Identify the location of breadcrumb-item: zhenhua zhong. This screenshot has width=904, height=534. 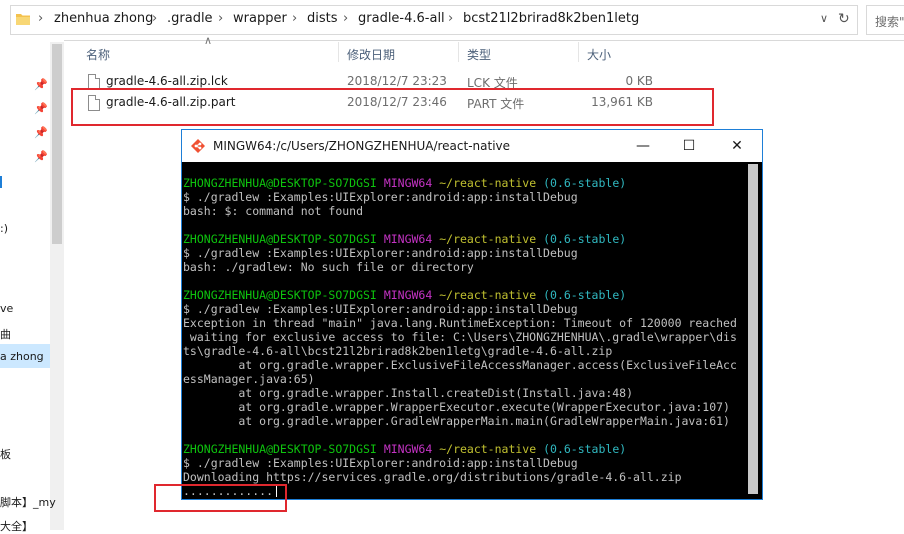
(103, 18).